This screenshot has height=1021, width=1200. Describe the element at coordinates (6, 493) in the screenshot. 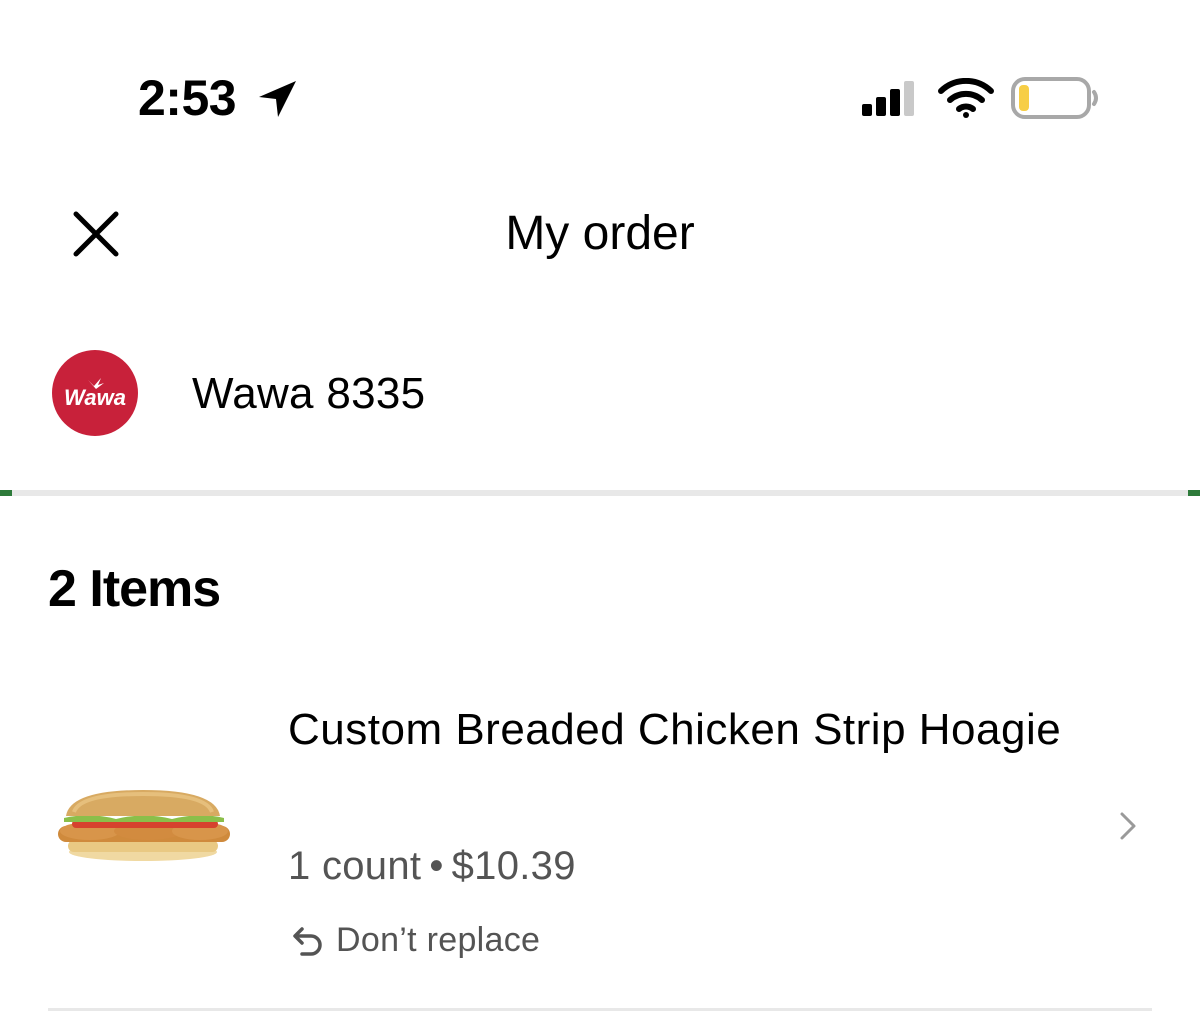

I see `divider-accent-left` at that location.